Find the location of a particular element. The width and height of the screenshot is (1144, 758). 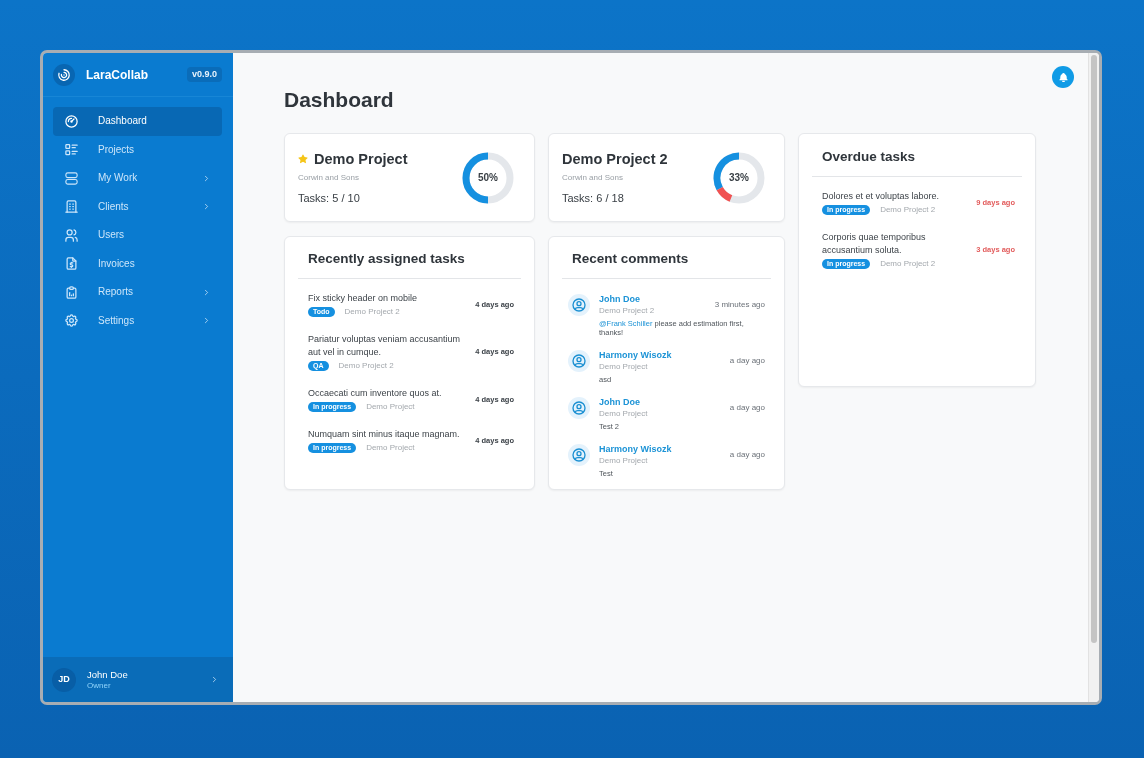

nav-item: Reports is located at coordinates (137, 292).